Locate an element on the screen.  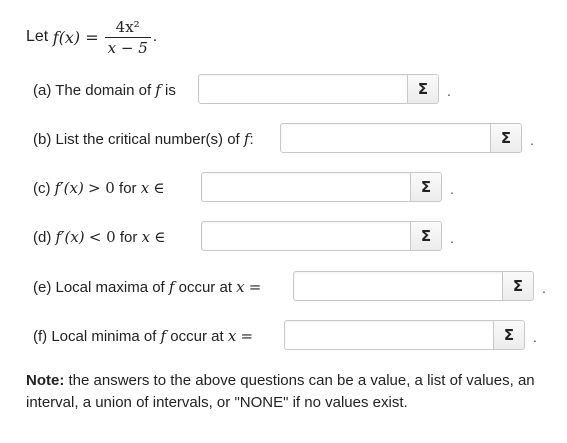
answer-field-f: Σ is located at coordinates (404, 335).